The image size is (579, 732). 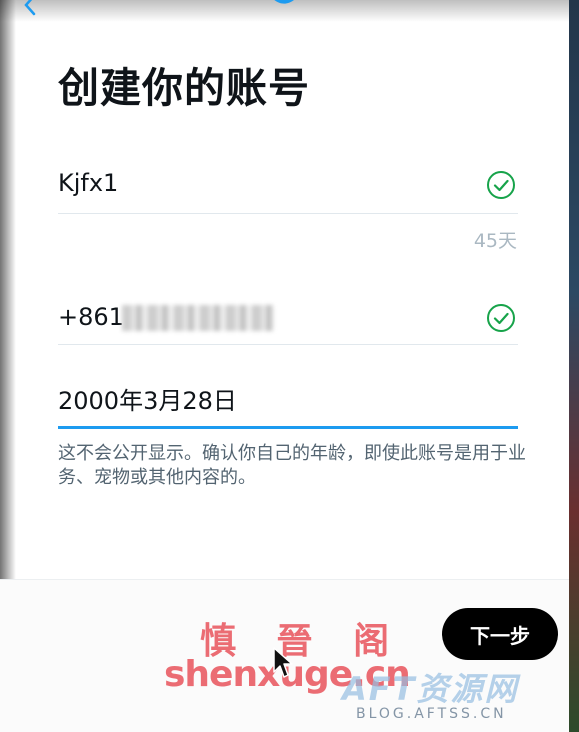 What do you see at coordinates (88, 183) in the screenshot?
I see `name-value: Kjfx1` at bounding box center [88, 183].